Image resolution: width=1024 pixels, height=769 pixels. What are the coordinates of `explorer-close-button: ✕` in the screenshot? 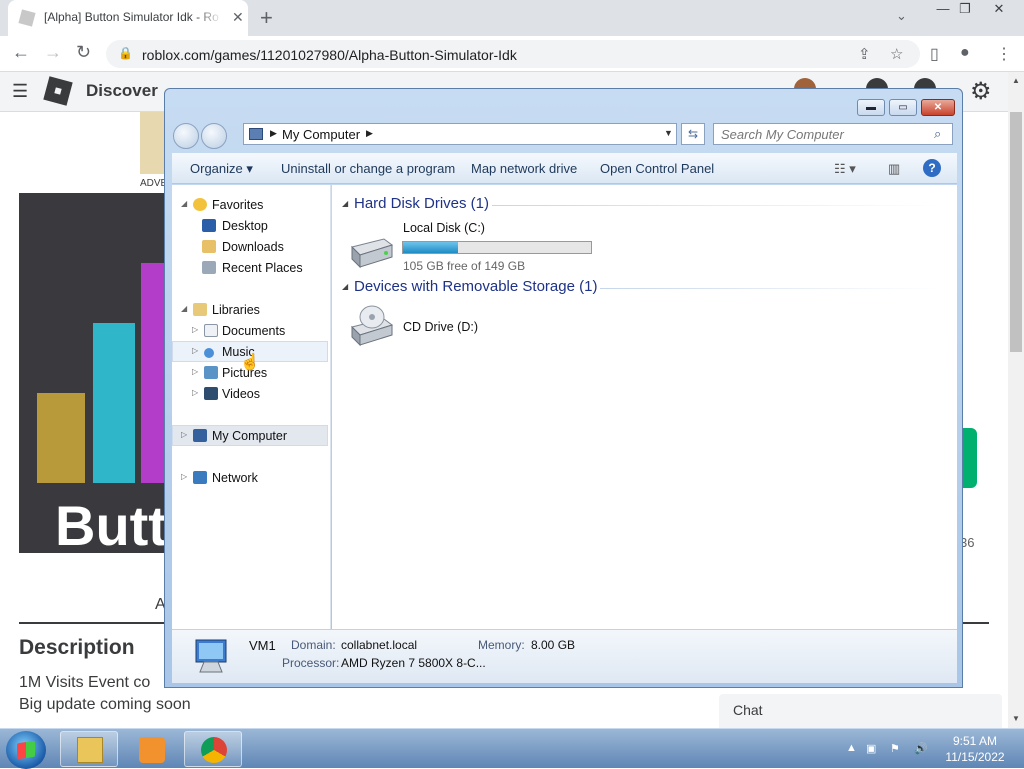 It's located at (938, 107).